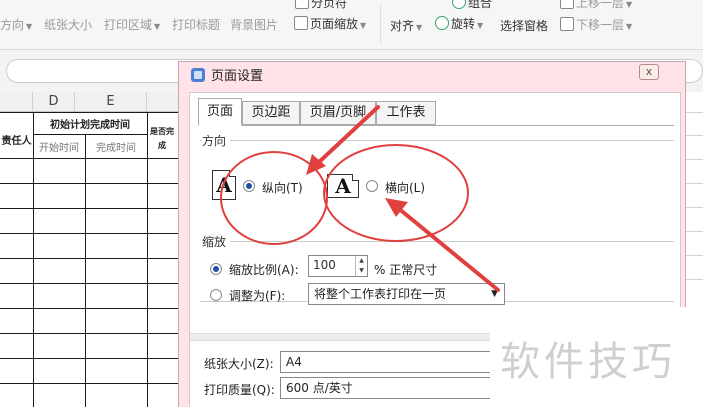  What do you see at coordinates (459, 4) in the screenshot?
I see `group-icon` at bounding box center [459, 4].